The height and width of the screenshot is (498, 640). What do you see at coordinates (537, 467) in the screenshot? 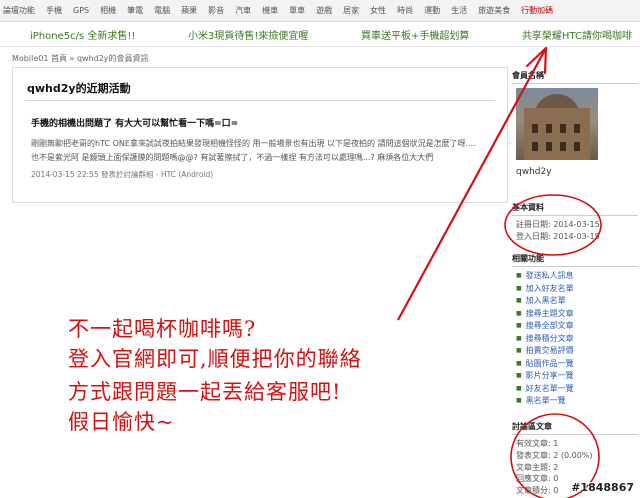
I see `forum-stat-topics: 文章主題: 2` at bounding box center [537, 467].